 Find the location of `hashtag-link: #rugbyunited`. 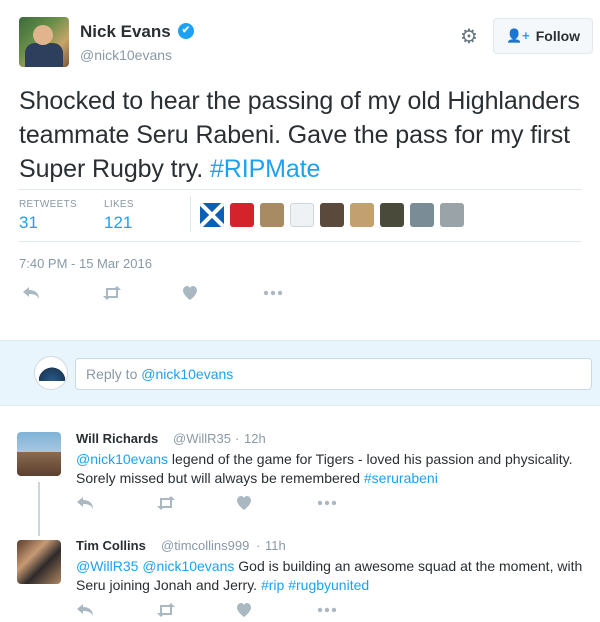

hashtag-link: #rugbyunited is located at coordinates (328, 585).